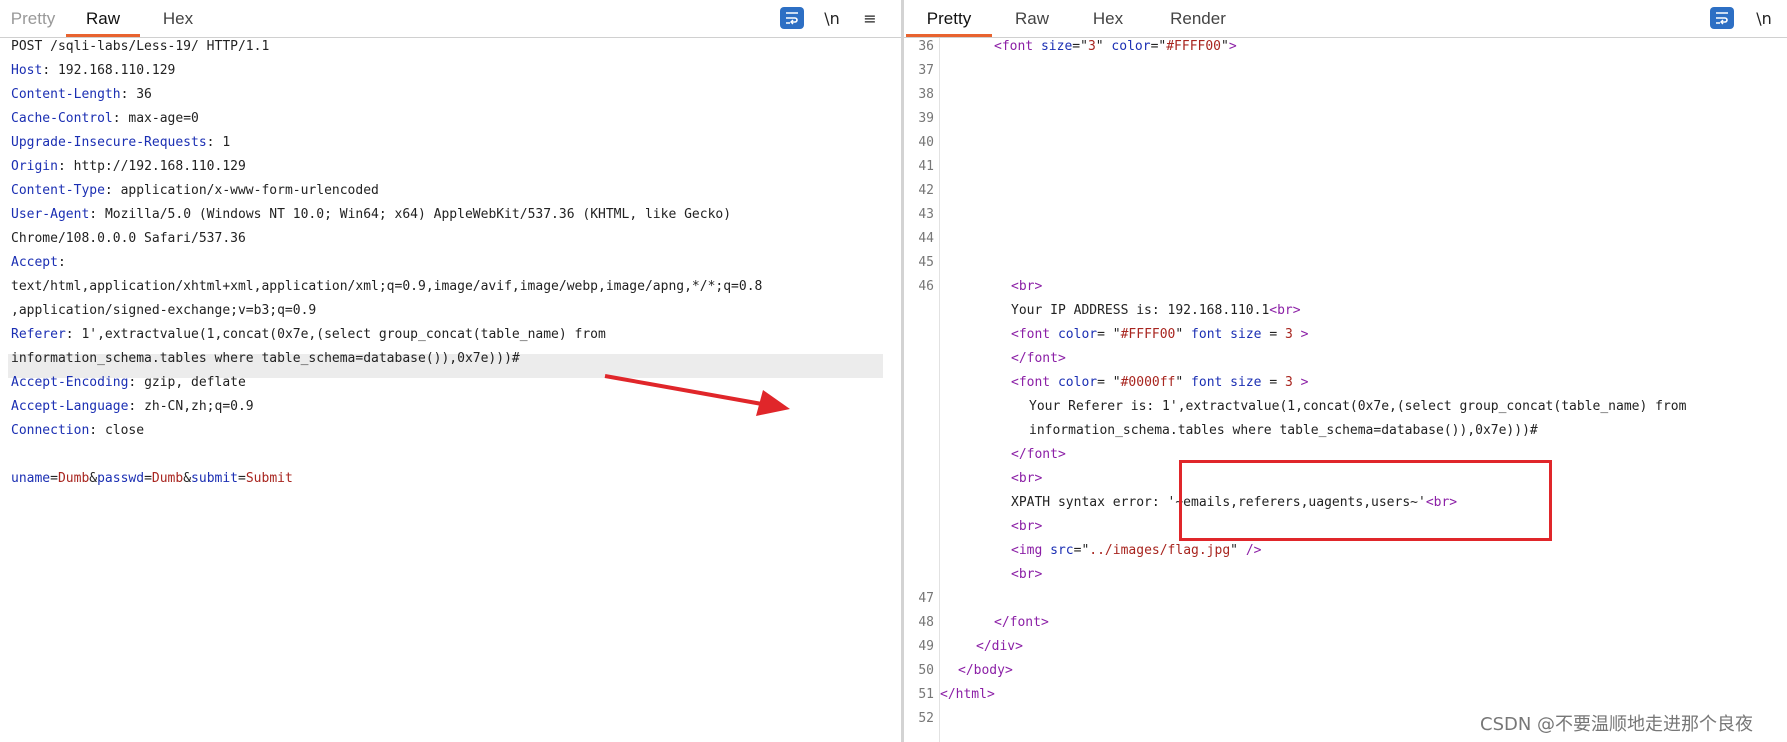 This screenshot has height=742, width=1787. What do you see at coordinates (926, 166) in the screenshot?
I see `line-number: 41` at bounding box center [926, 166].